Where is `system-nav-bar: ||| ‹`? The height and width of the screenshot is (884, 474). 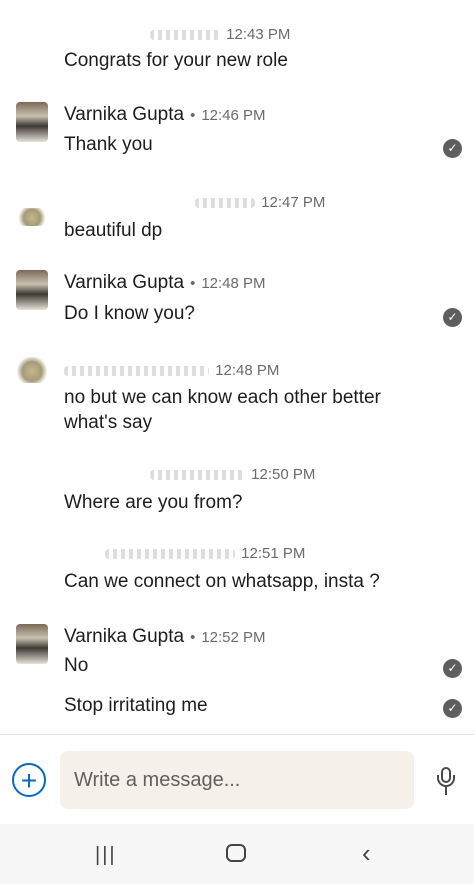
system-nav-bar: ||| ‹ is located at coordinates (237, 854).